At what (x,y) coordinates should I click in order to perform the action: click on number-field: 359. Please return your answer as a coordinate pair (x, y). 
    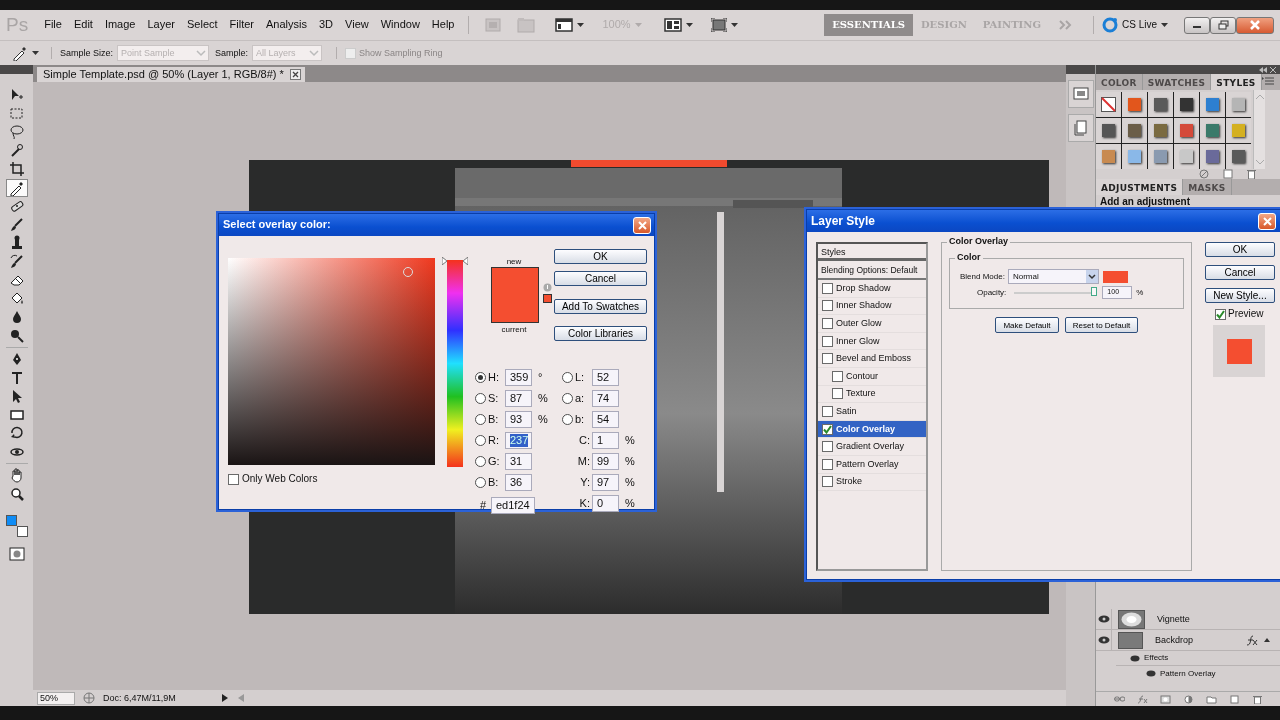
    Looking at the image, I should click on (518, 377).